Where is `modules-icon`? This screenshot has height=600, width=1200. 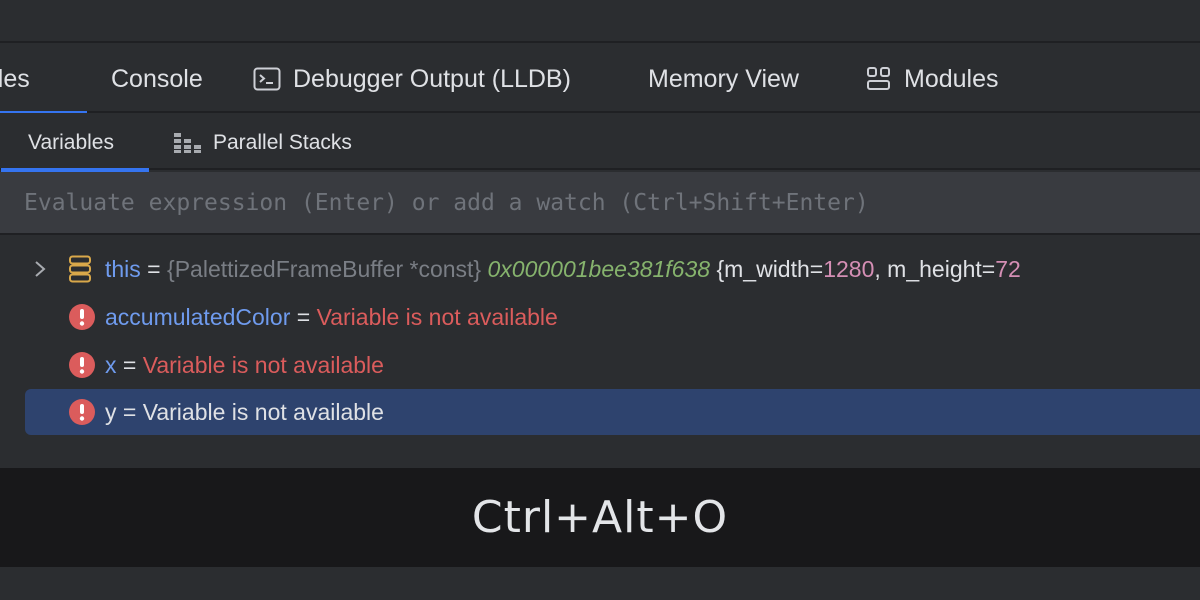
modules-icon is located at coordinates (879, 79).